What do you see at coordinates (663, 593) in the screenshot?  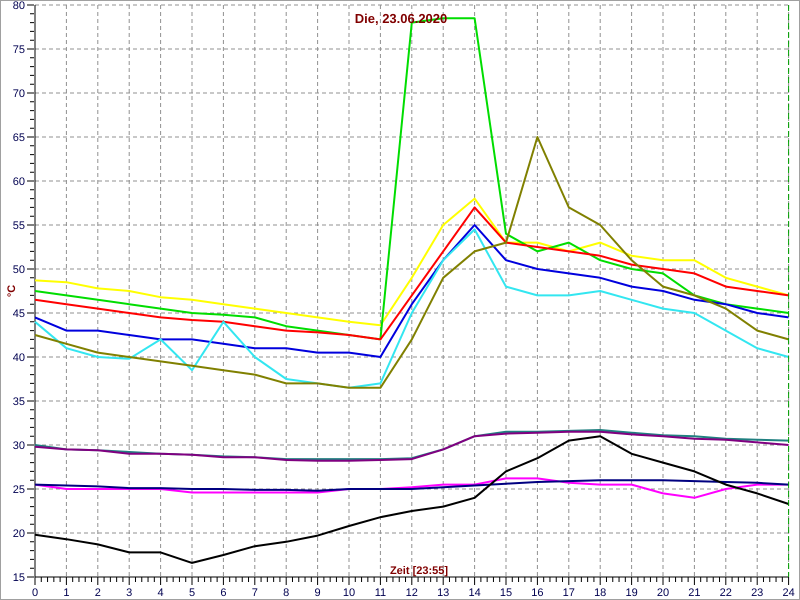 I see `x-tick-label: 20` at bounding box center [663, 593].